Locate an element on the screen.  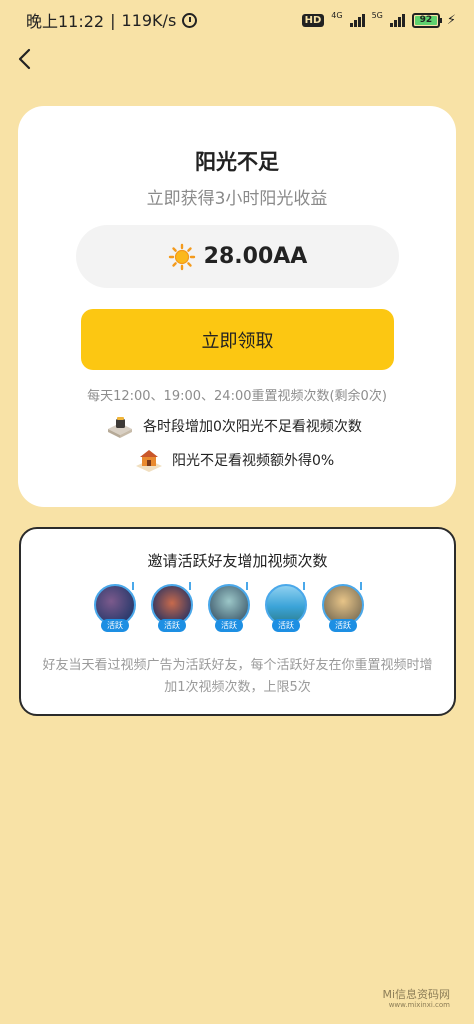
battery-level: 92 is located at coordinates (426, 20).